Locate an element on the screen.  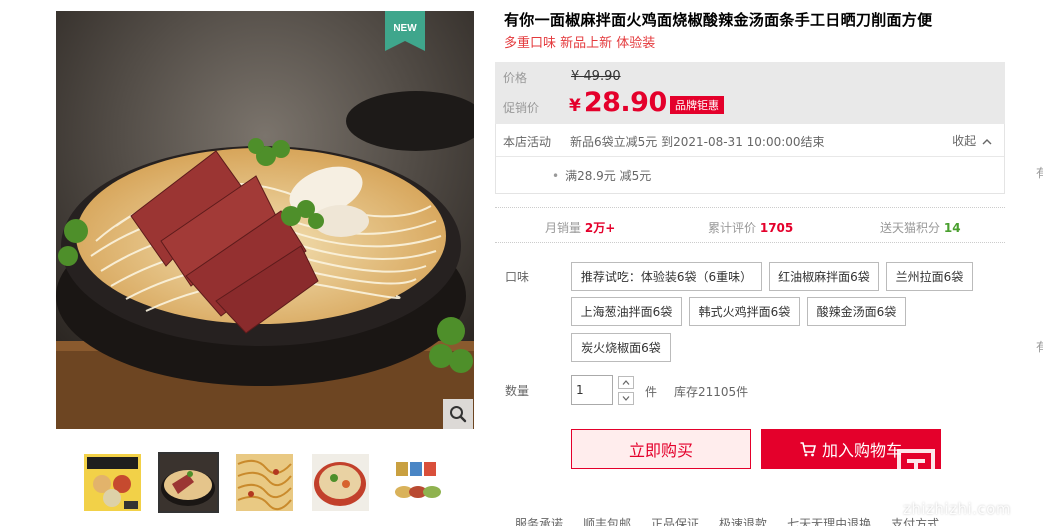
service-promises: 服务承诺 顺丰包邮 正品保证 极速退款 七天无理由退换 支付方式 is located at coordinates (737, 520).